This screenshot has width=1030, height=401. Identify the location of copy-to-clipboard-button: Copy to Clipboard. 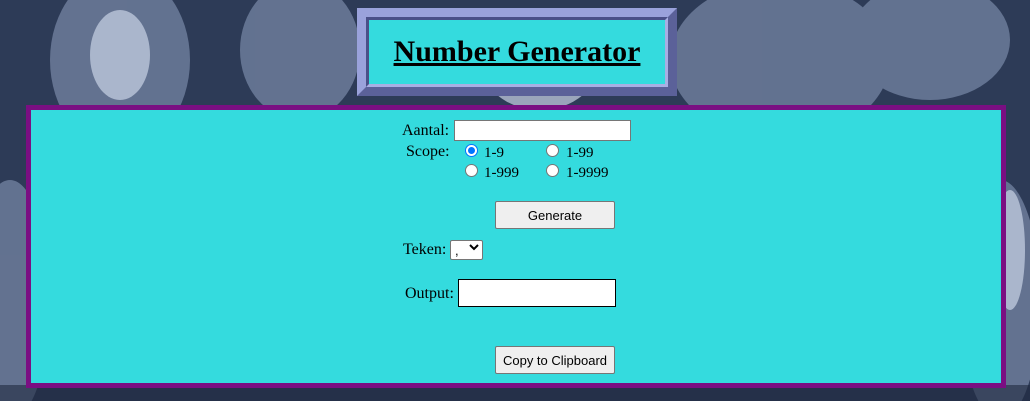
(555, 360).